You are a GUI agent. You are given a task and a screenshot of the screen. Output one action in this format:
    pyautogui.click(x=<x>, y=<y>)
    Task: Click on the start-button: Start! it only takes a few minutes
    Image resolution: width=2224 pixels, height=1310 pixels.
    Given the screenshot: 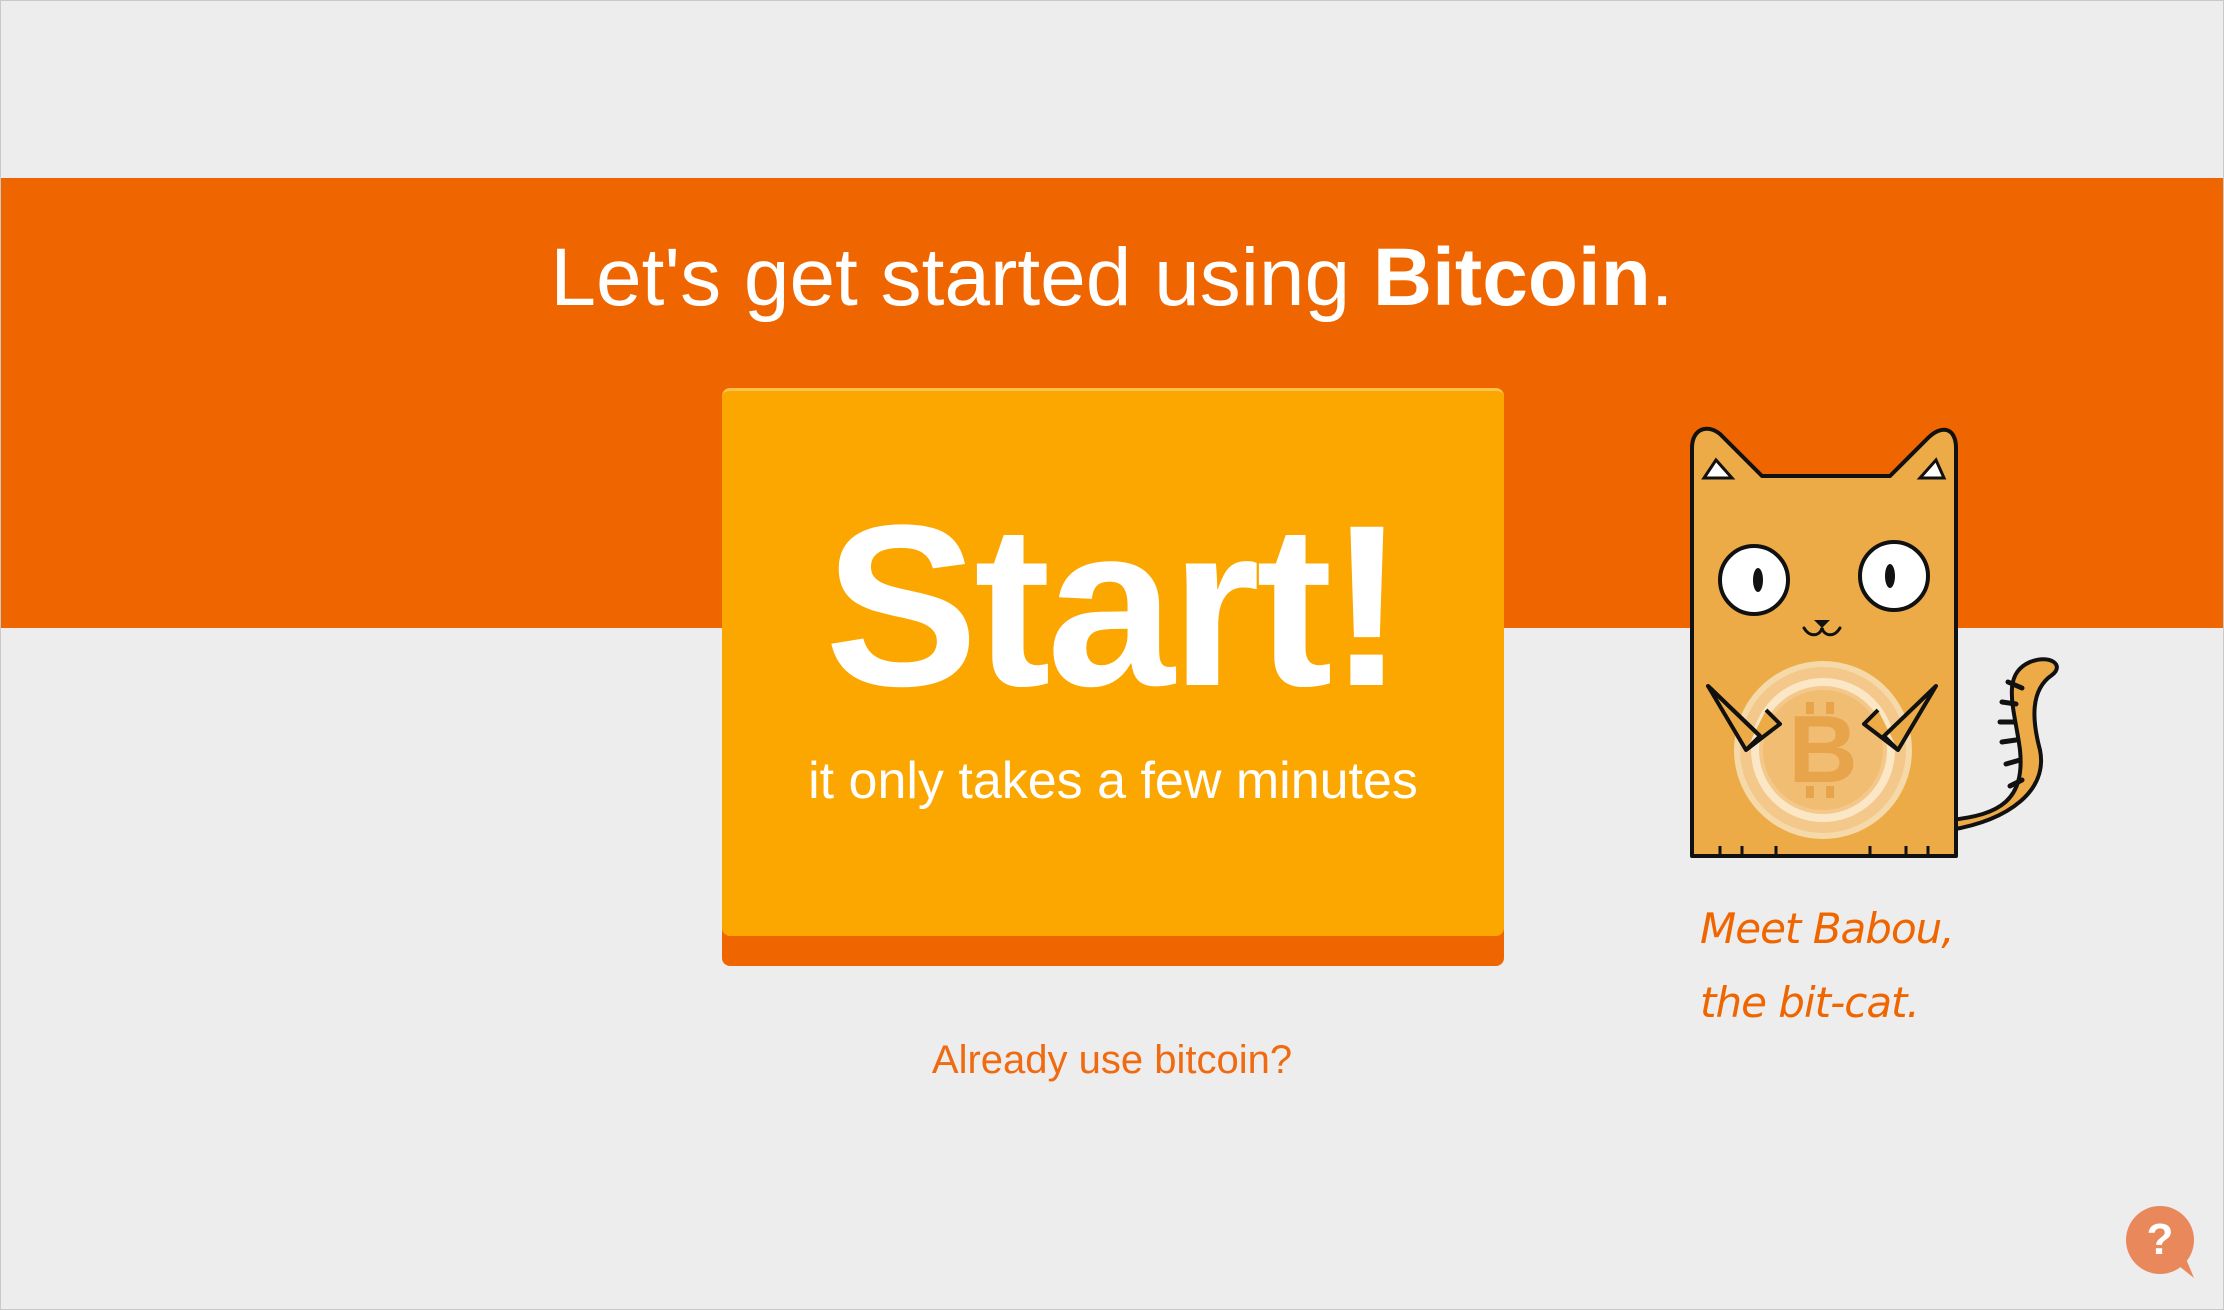 What is the action you would take?
    pyautogui.click(x=1113, y=662)
    